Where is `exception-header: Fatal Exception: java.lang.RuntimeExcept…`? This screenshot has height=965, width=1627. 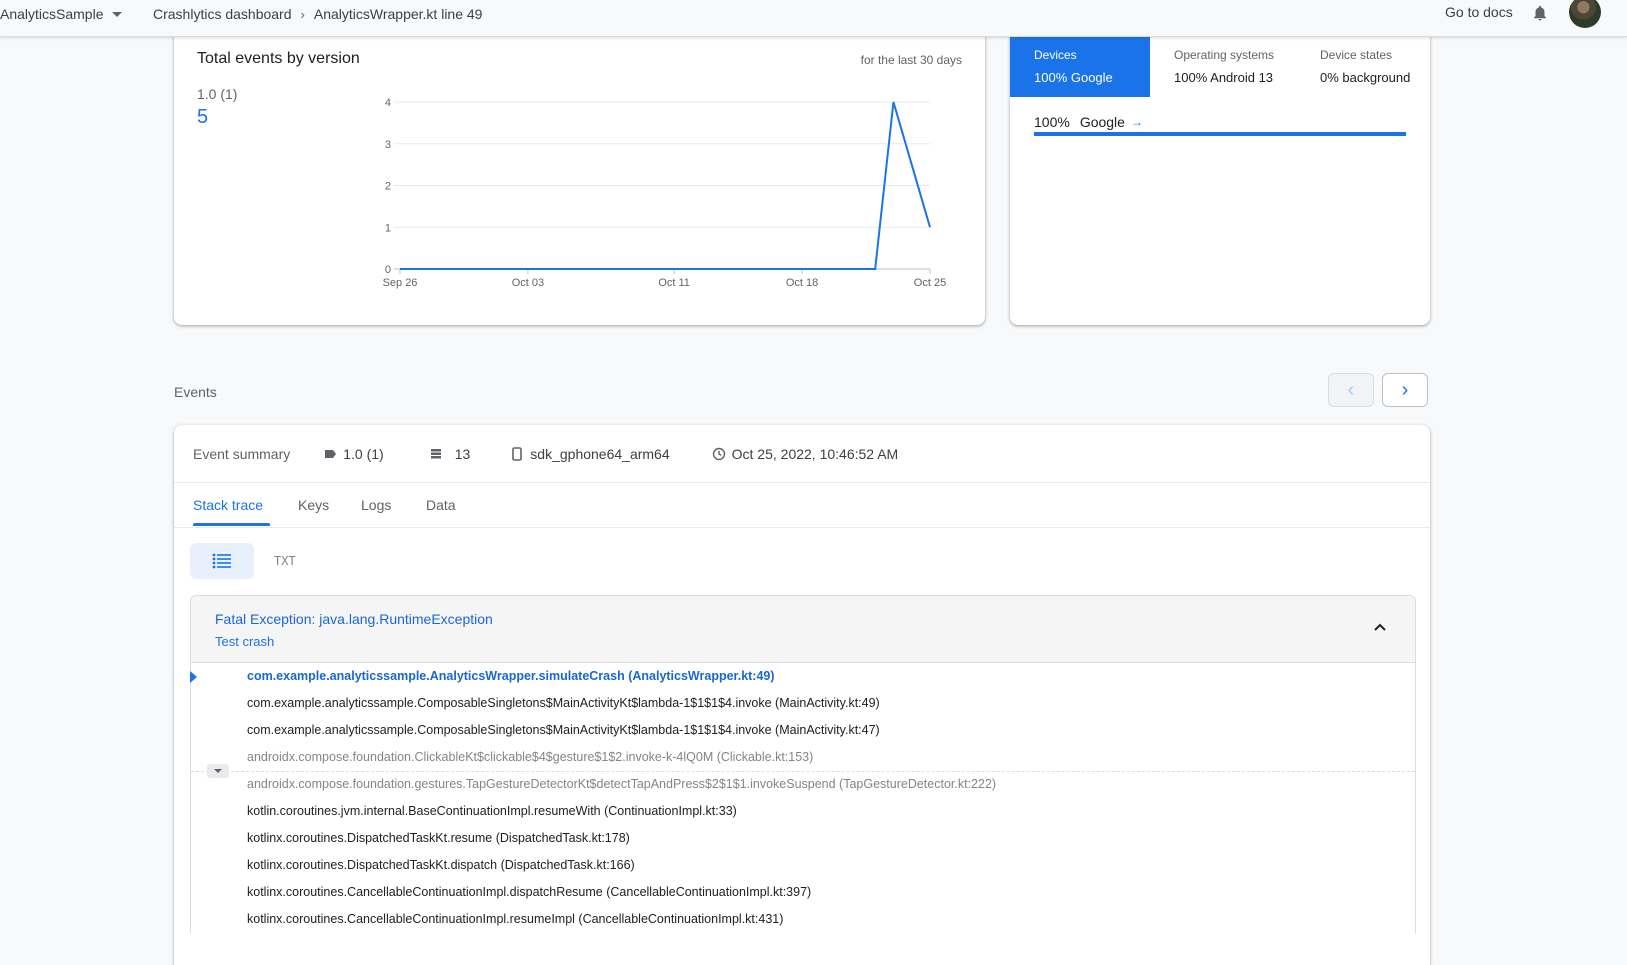
exception-header: Fatal Exception: java.lang.RuntimeExcept… is located at coordinates (803, 629).